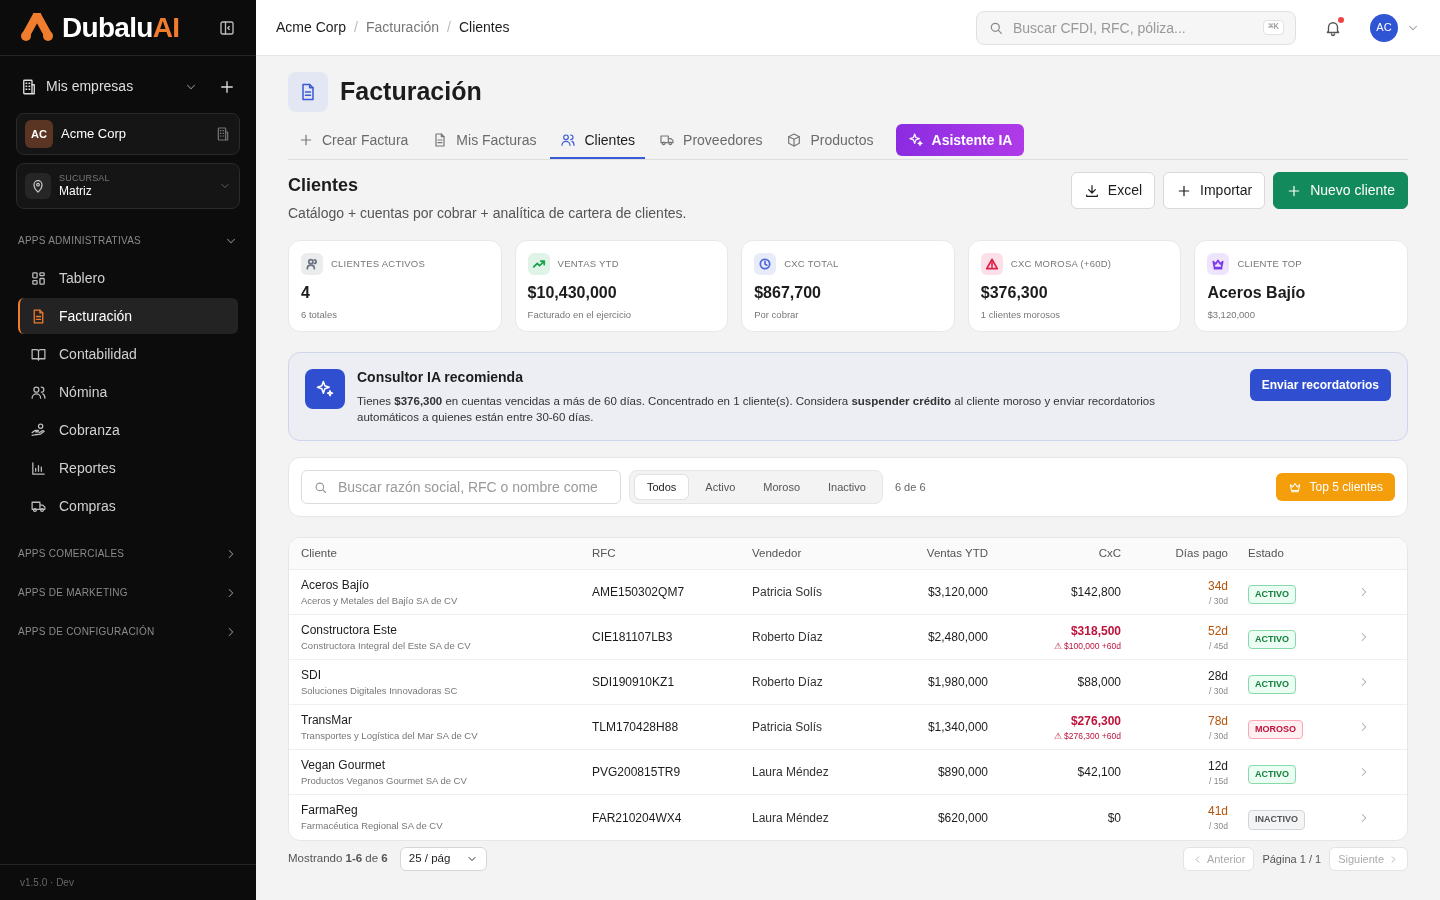 The image size is (1440, 900). Describe the element at coordinates (324, 185) in the screenshot. I see `section-title: Clientes` at that location.